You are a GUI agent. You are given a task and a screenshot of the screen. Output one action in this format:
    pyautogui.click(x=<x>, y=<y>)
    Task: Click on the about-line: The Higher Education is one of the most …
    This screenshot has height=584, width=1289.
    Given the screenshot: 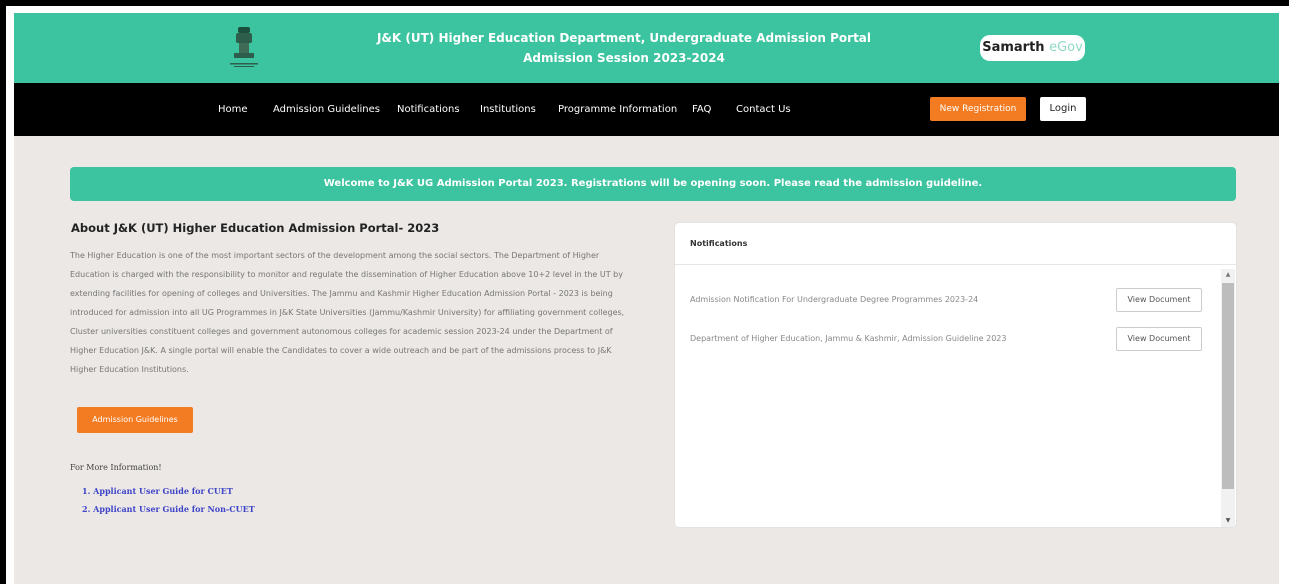 What is the action you would take?
    pyautogui.click(x=335, y=255)
    